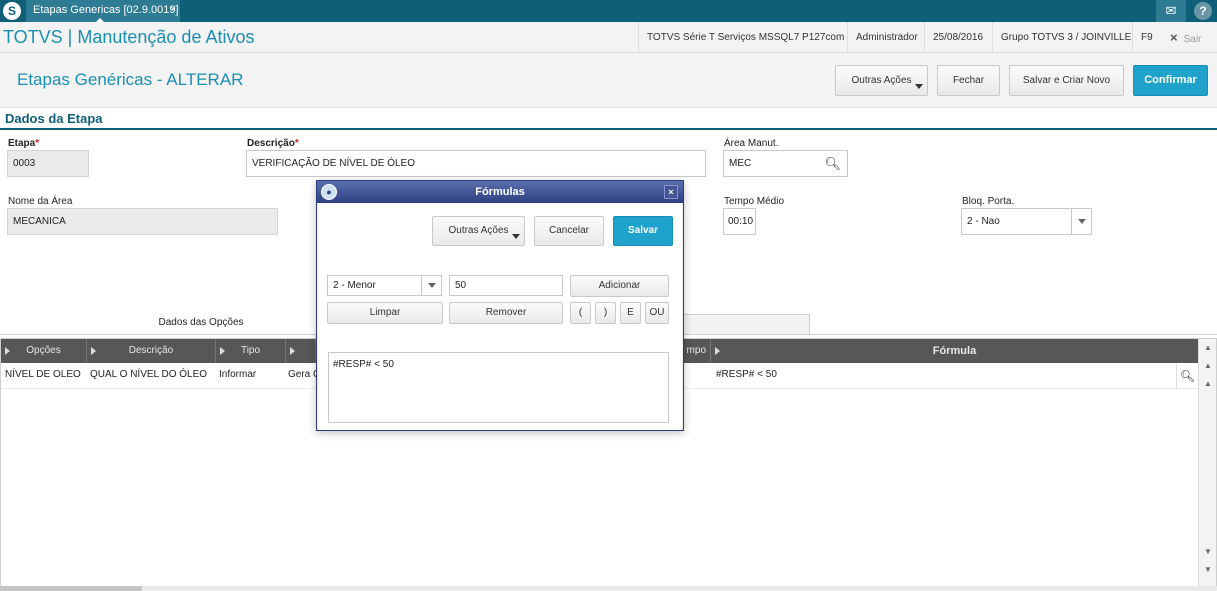  What do you see at coordinates (608, 129) in the screenshot?
I see `section-divider` at bounding box center [608, 129].